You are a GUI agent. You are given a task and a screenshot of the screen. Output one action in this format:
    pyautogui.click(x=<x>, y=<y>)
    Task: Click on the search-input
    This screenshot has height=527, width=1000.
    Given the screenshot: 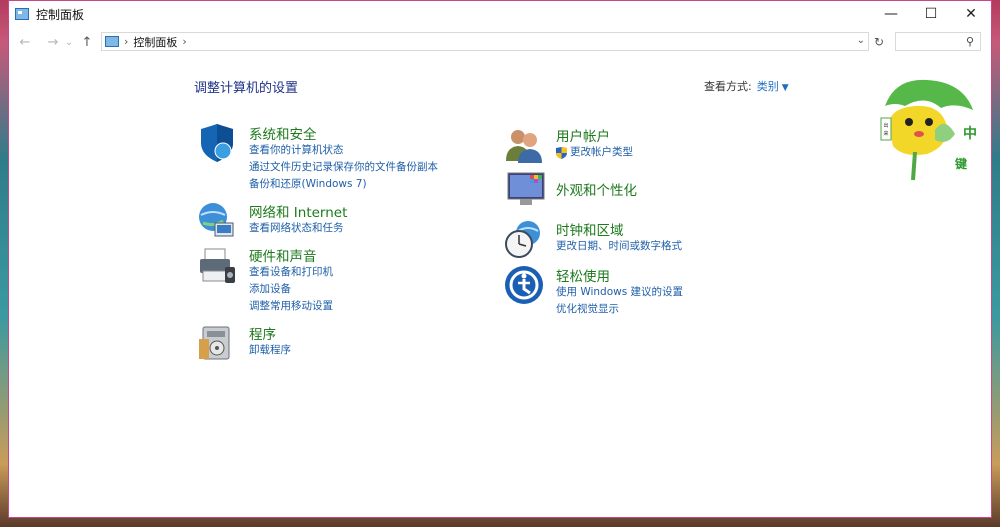 What is the action you would take?
    pyautogui.click(x=931, y=41)
    